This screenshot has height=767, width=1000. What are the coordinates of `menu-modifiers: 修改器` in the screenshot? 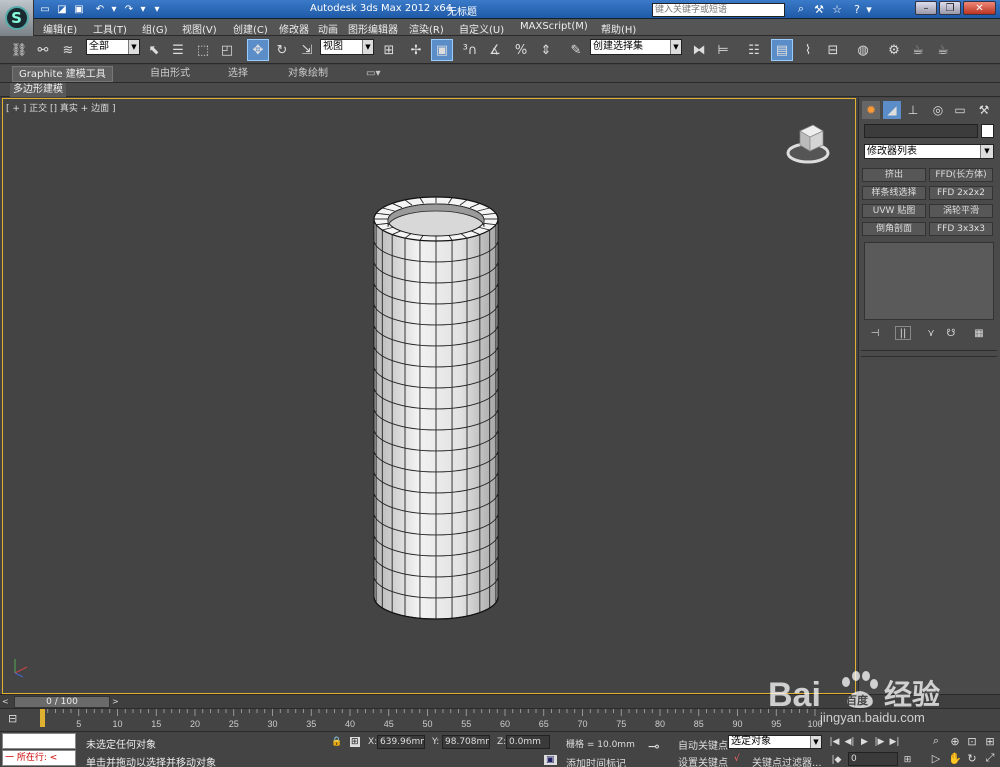 It's located at (294, 28).